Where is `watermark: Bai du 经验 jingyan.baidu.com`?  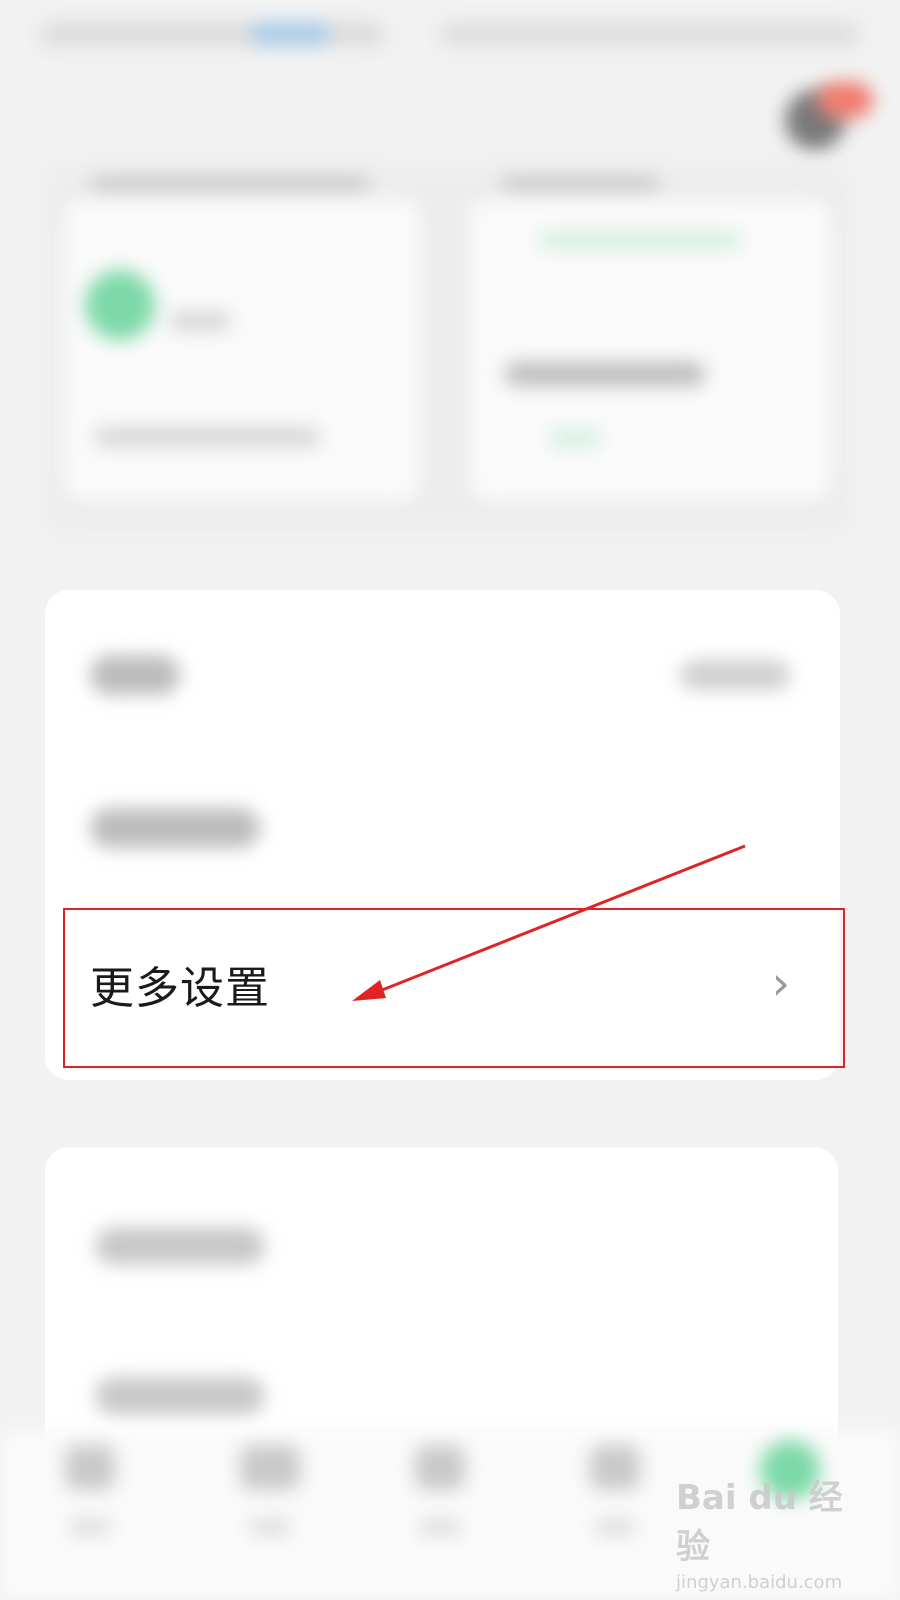 watermark: Bai du 经验 jingyan.baidu.com is located at coordinates (776, 1531).